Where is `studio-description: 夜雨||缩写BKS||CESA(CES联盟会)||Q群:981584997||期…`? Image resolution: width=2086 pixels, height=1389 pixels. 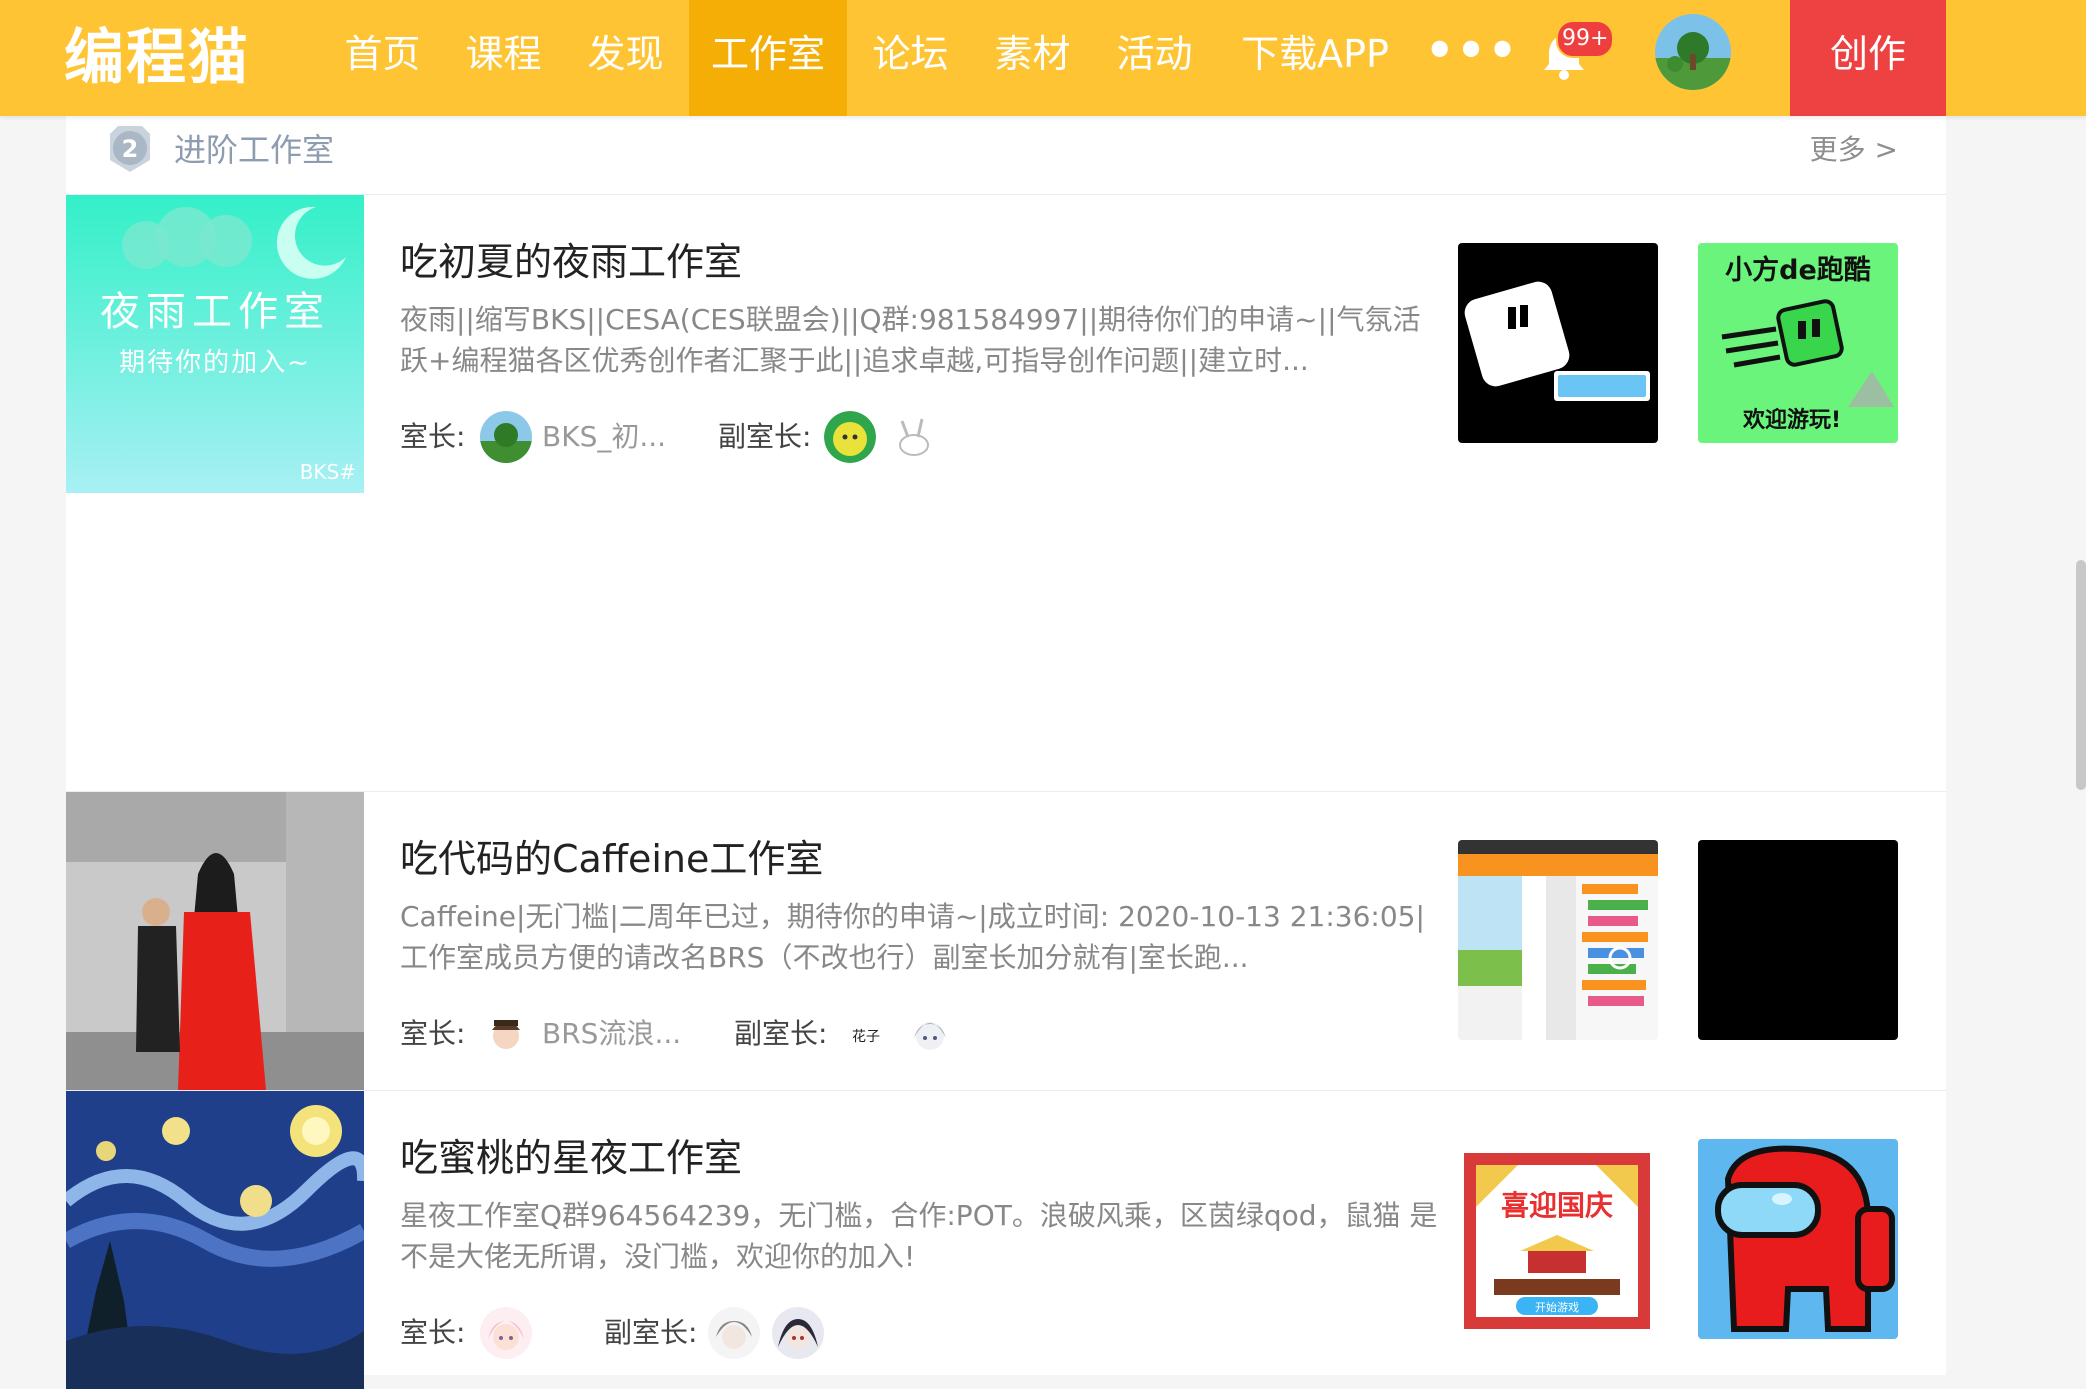 studio-description: 夜雨||缩写BKS||CESA(CES联盟会)||Q群:981584997||期… is located at coordinates (910, 340).